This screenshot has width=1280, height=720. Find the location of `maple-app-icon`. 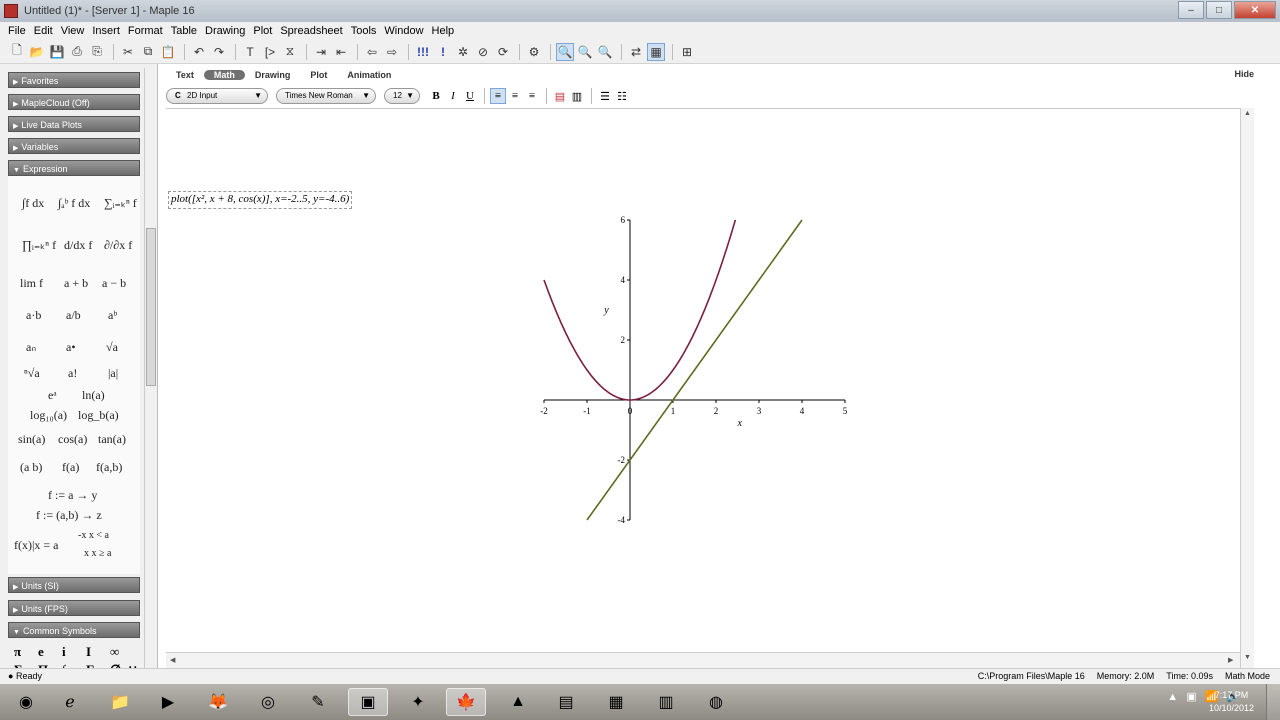

maple-app-icon is located at coordinates (11, 11).